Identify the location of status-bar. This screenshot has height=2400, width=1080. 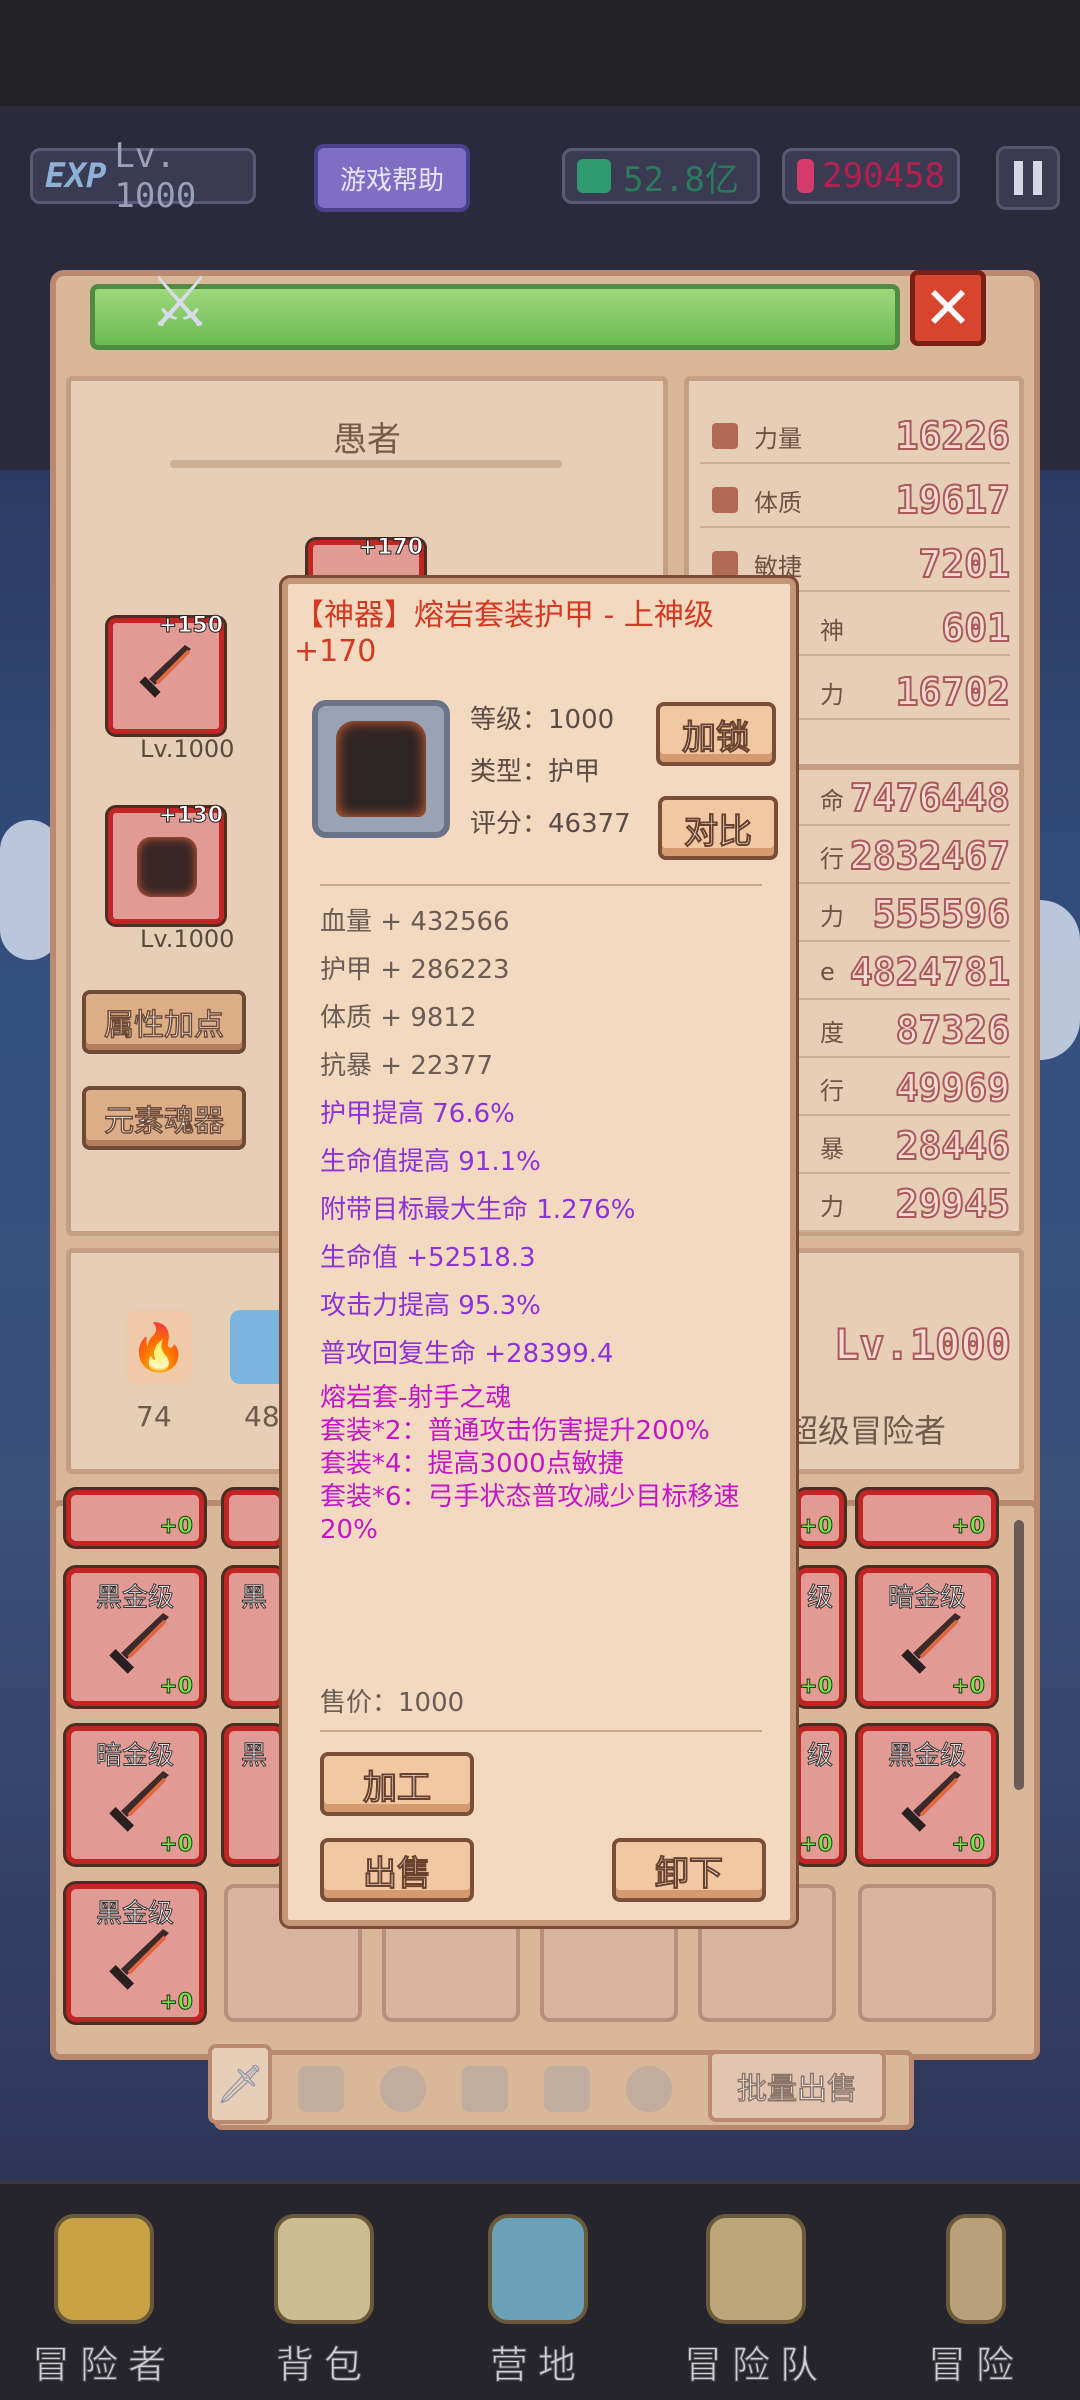
(540, 53).